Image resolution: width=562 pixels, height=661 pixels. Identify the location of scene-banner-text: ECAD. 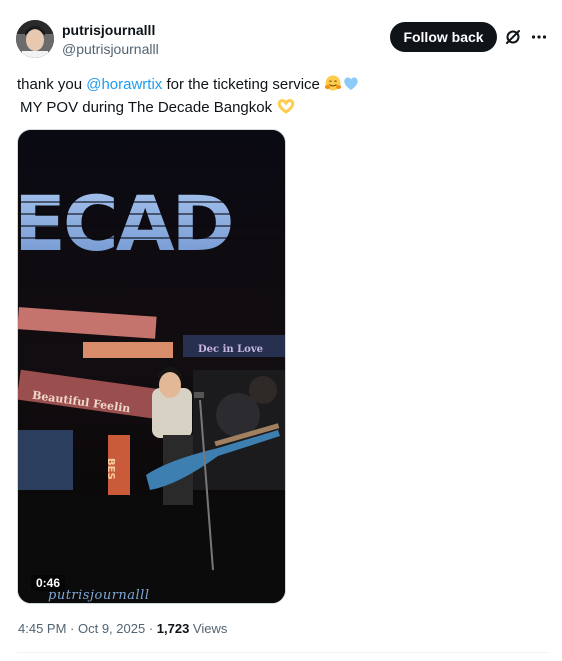
(125, 223).